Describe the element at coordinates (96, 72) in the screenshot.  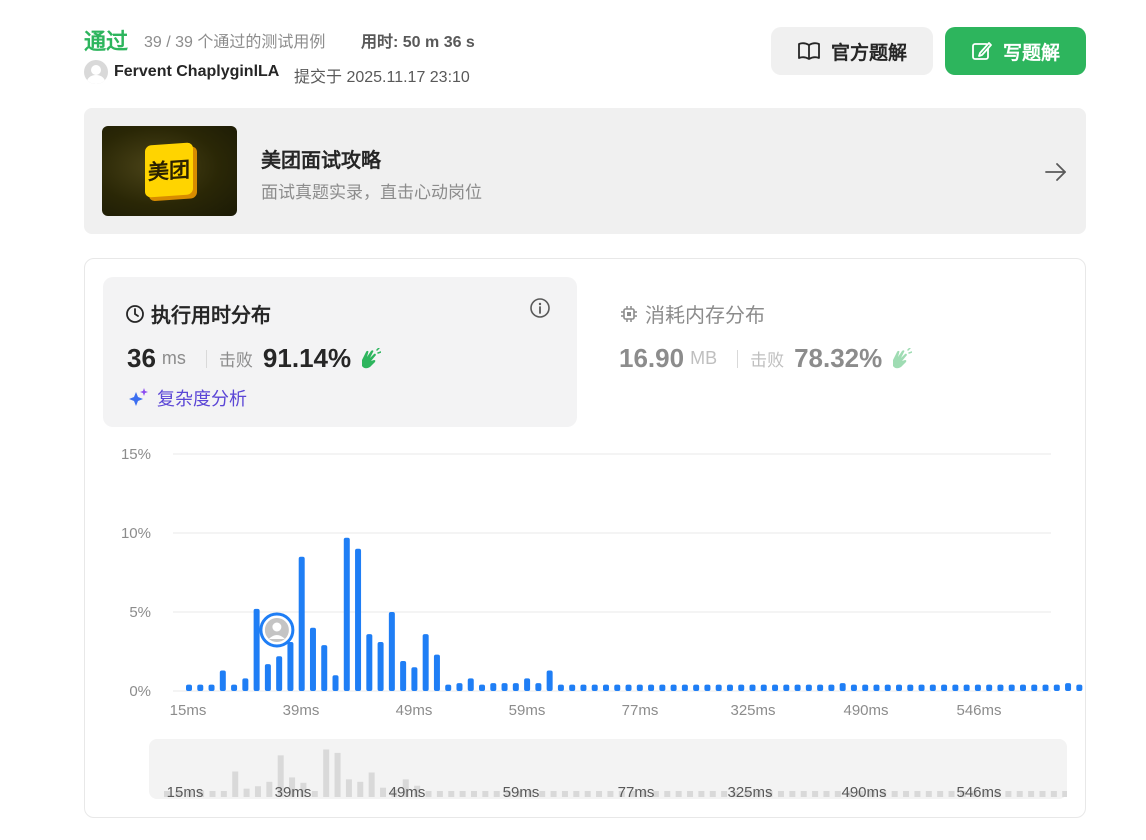
I see `user-avatar` at that location.